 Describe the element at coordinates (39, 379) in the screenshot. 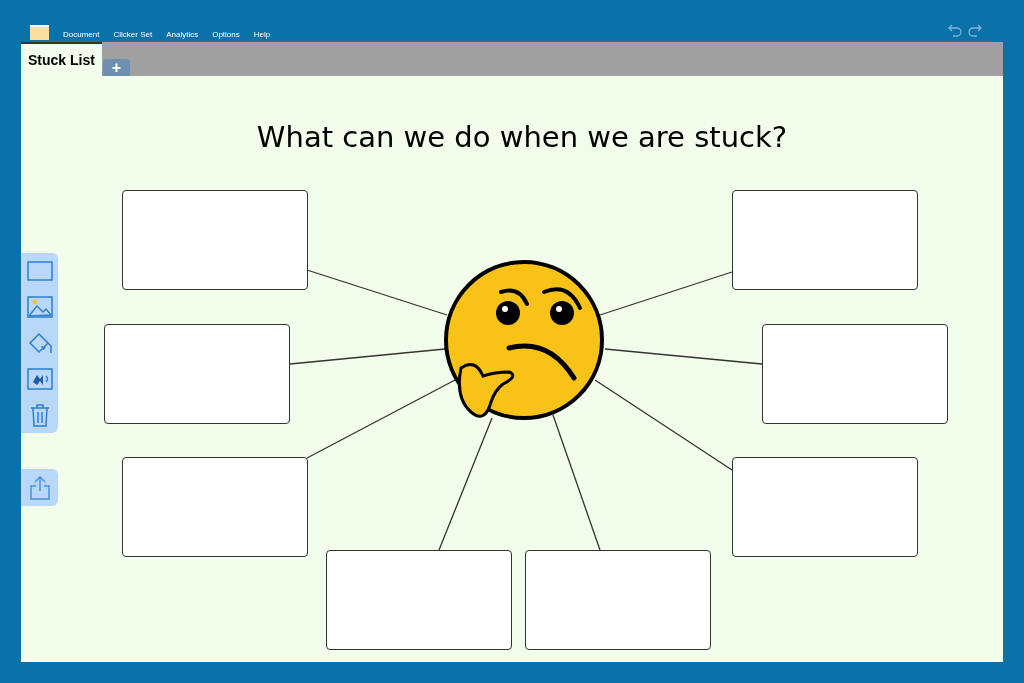

I see `speaker-icon` at that location.